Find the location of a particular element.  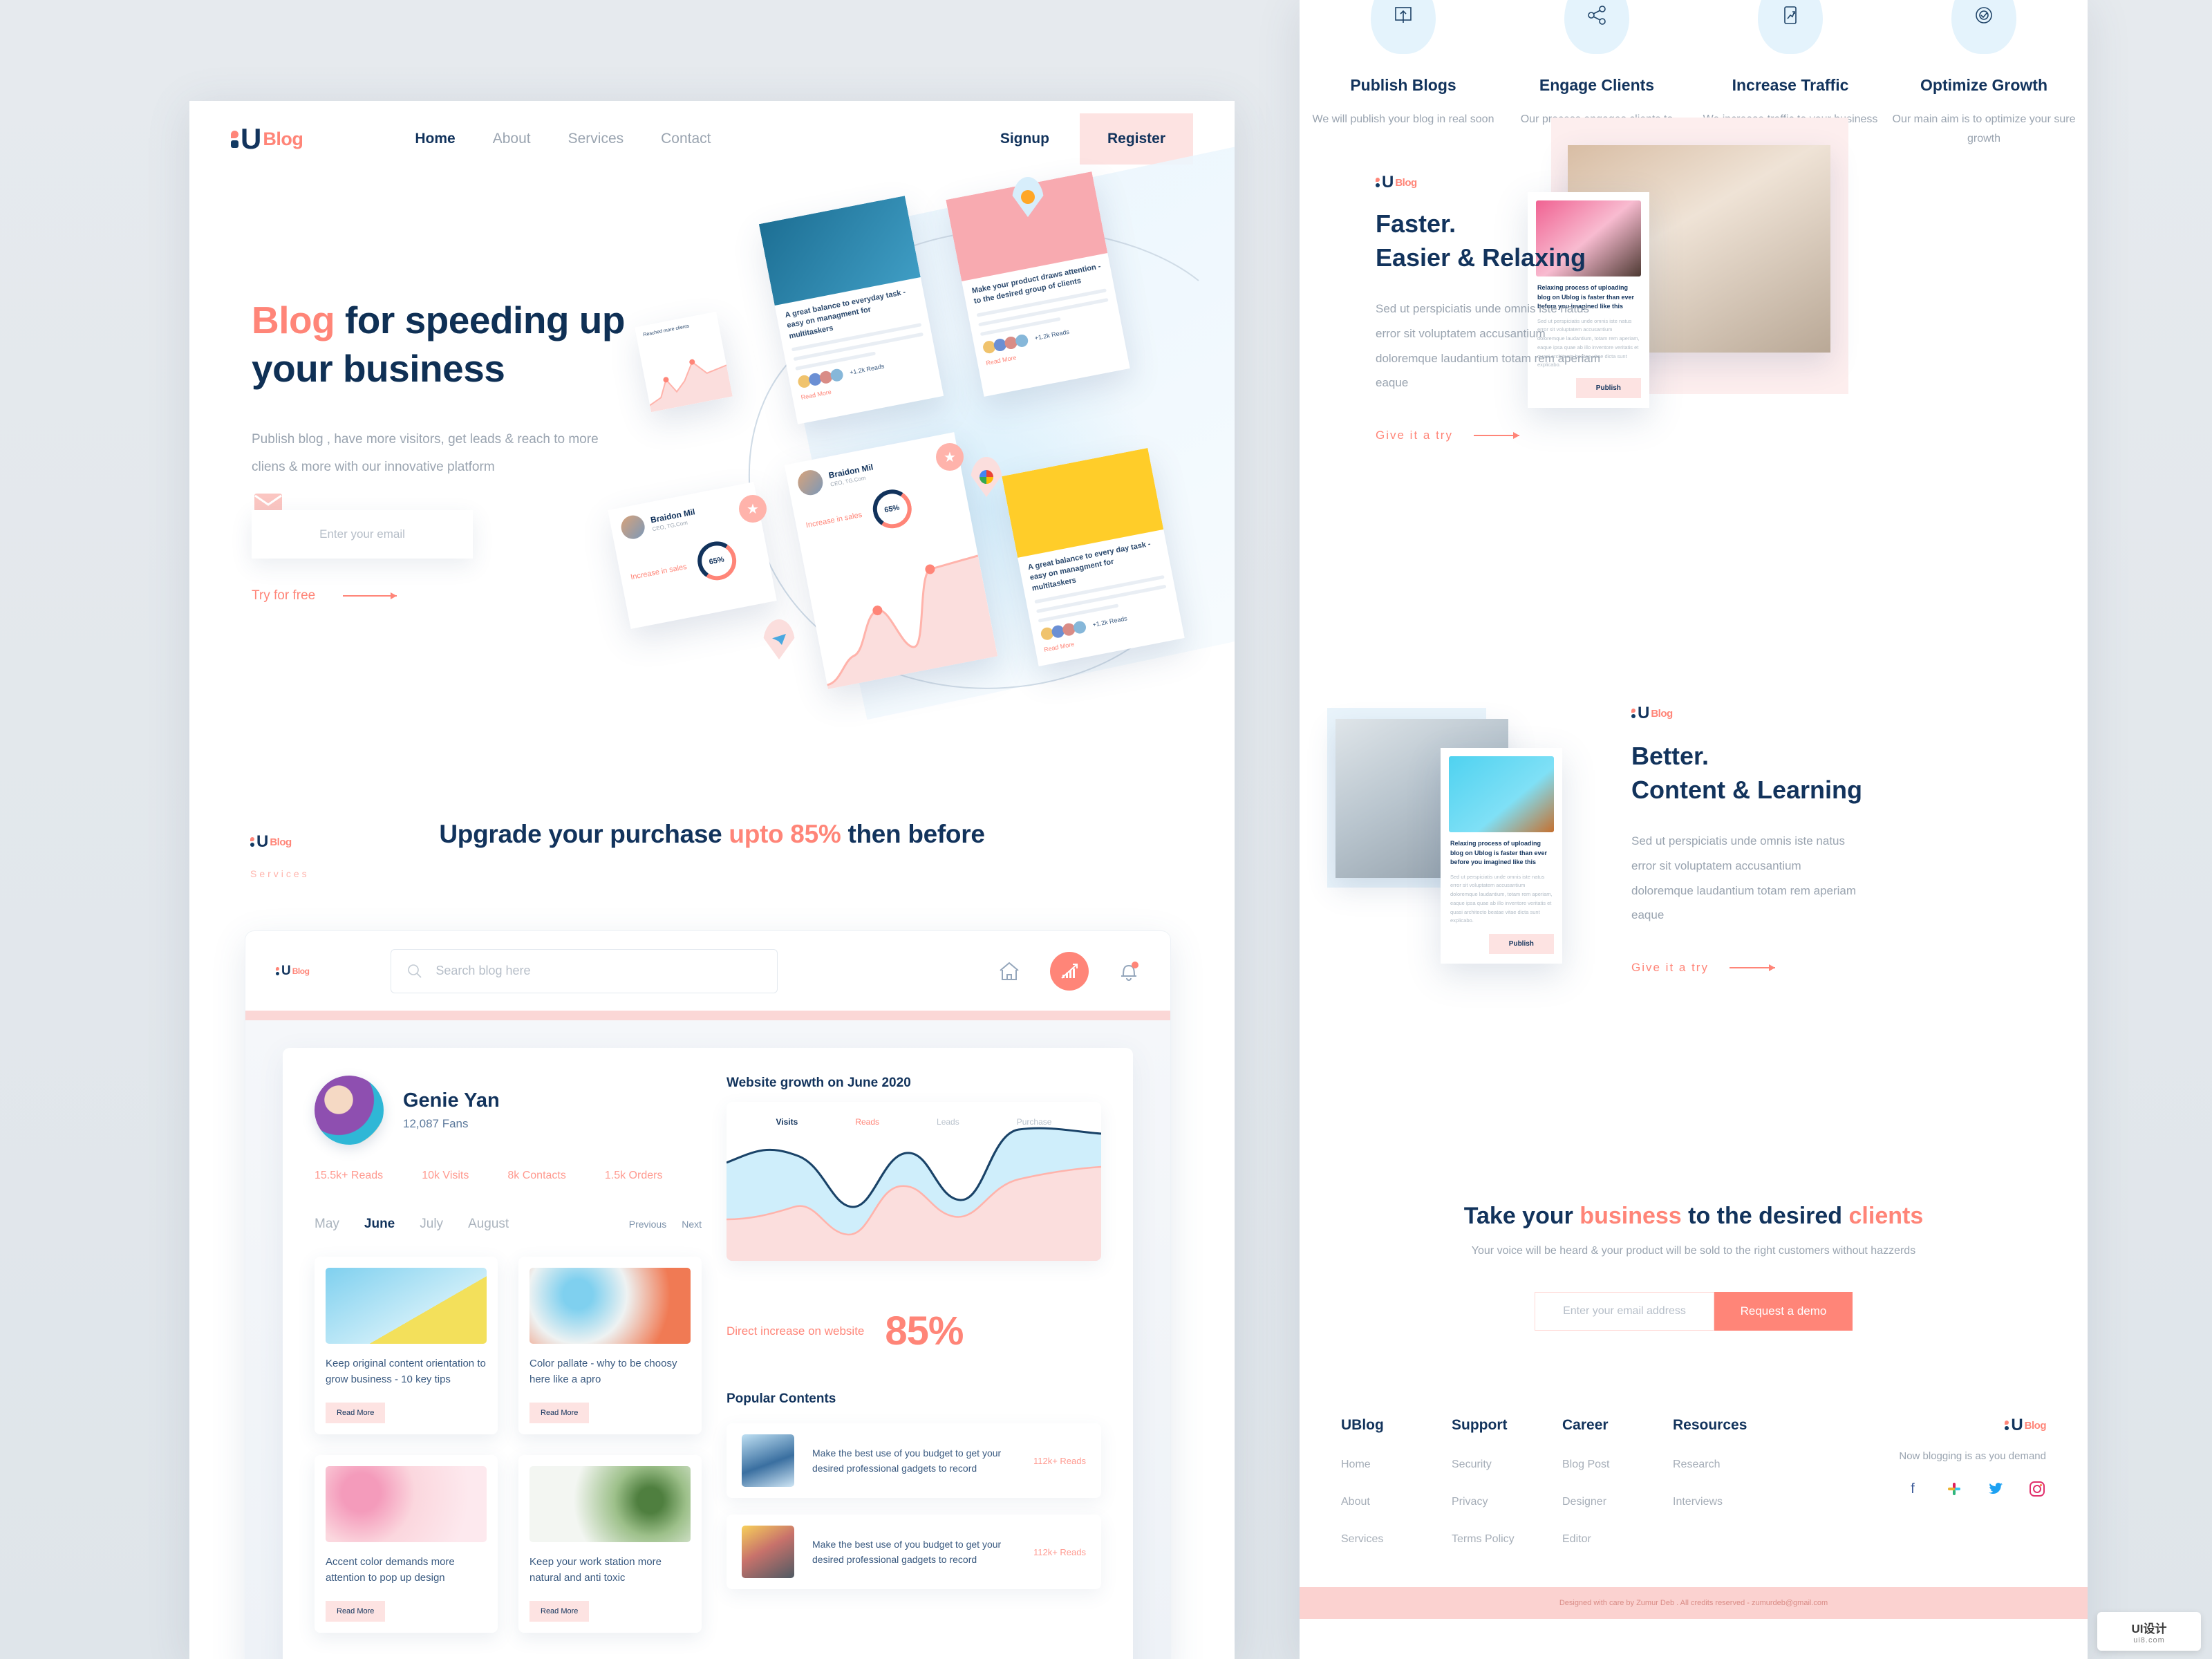

facebook-icon: f is located at coordinates (1913, 1489).